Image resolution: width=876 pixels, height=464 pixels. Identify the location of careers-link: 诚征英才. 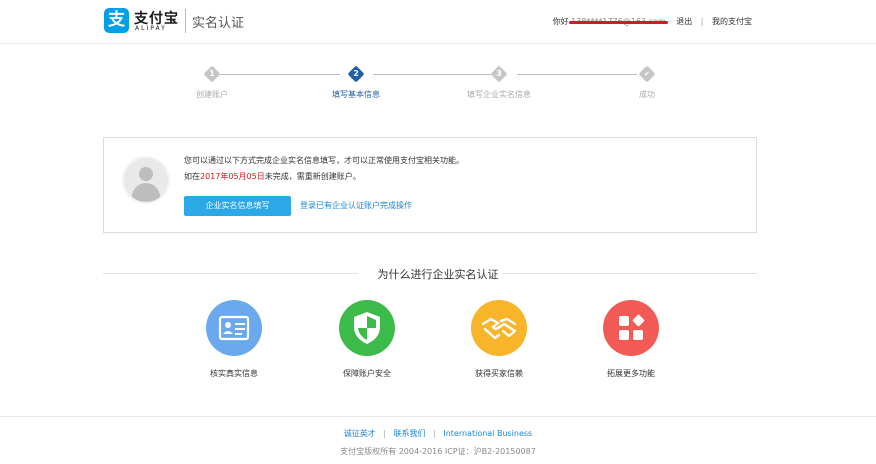
(360, 433).